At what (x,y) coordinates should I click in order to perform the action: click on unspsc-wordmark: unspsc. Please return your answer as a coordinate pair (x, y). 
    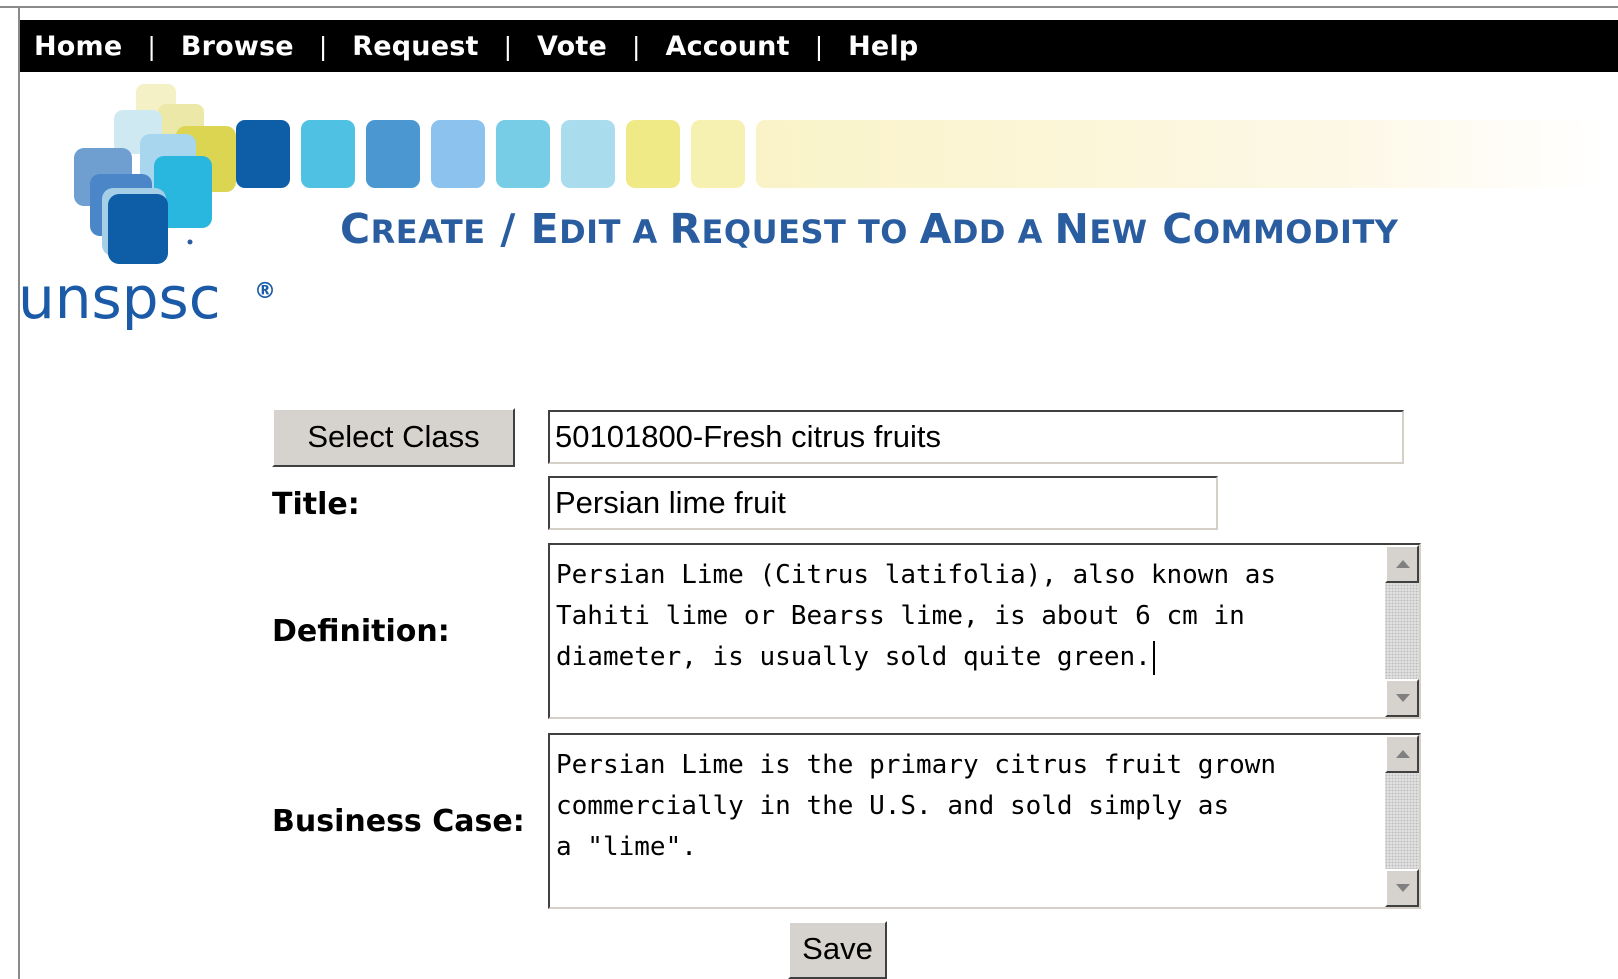
    Looking at the image, I should click on (119, 298).